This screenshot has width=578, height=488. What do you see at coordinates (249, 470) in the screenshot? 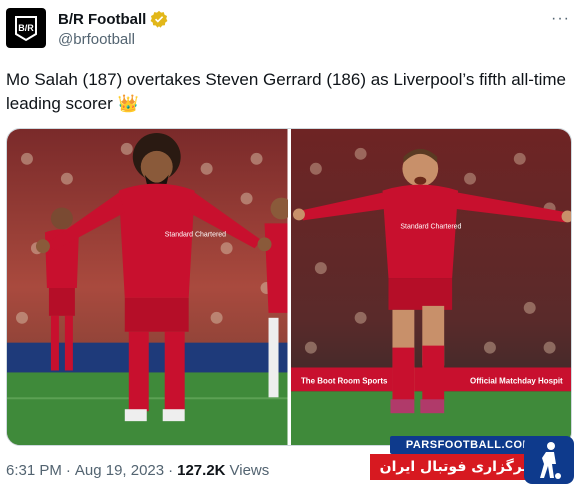
I see `views-label: Views` at bounding box center [249, 470].